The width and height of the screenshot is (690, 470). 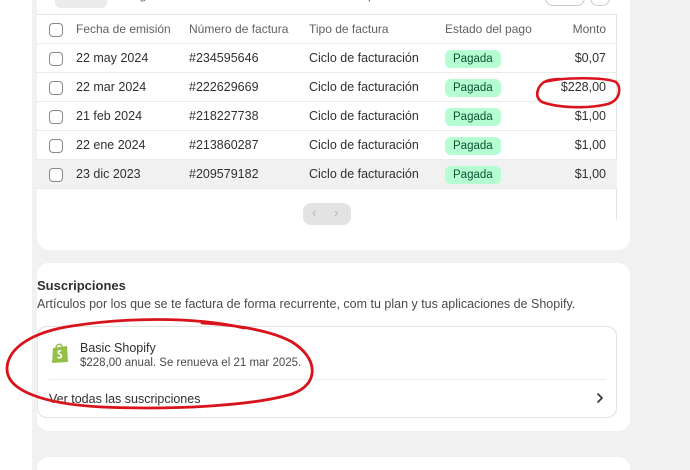 What do you see at coordinates (327, 214) in the screenshot?
I see `pagination: ‹ ›` at bounding box center [327, 214].